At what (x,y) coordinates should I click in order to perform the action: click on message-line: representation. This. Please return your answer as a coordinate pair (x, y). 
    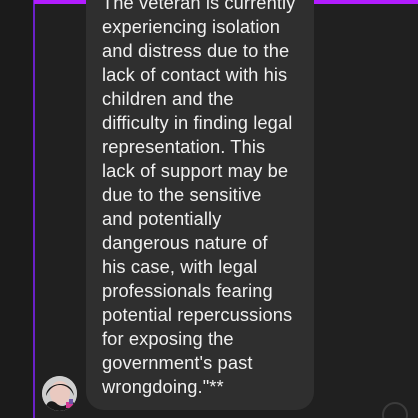
    Looking at the image, I should click on (184, 146).